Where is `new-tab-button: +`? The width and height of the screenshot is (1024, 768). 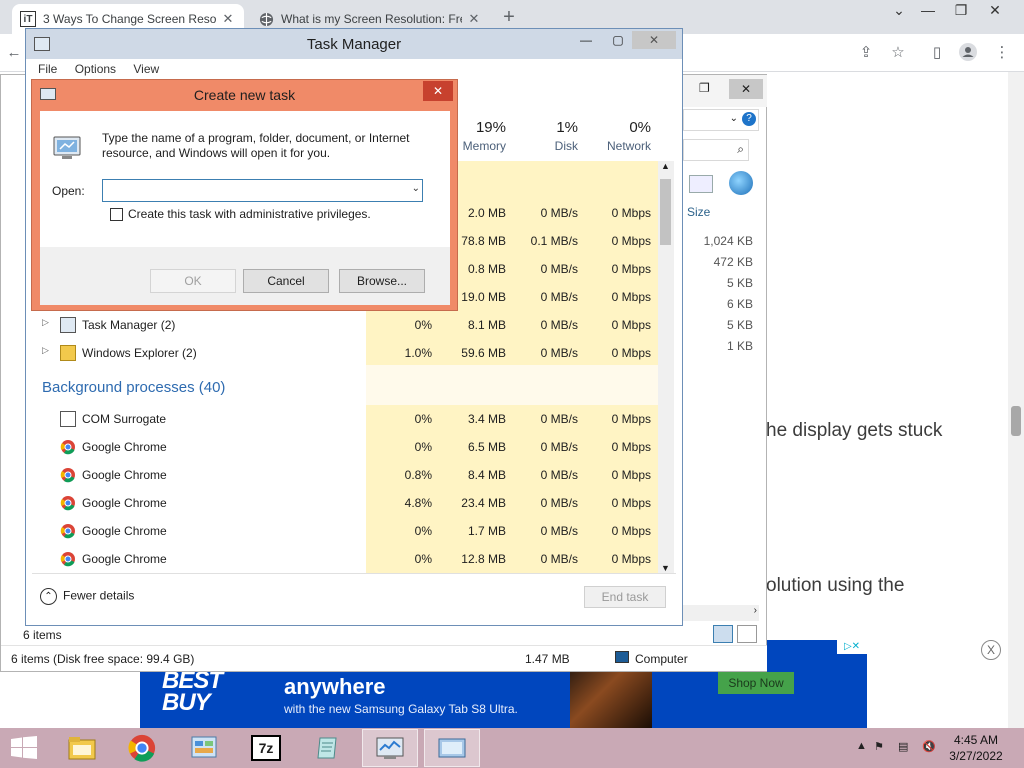
new-tab-button: + is located at coordinates (509, 18).